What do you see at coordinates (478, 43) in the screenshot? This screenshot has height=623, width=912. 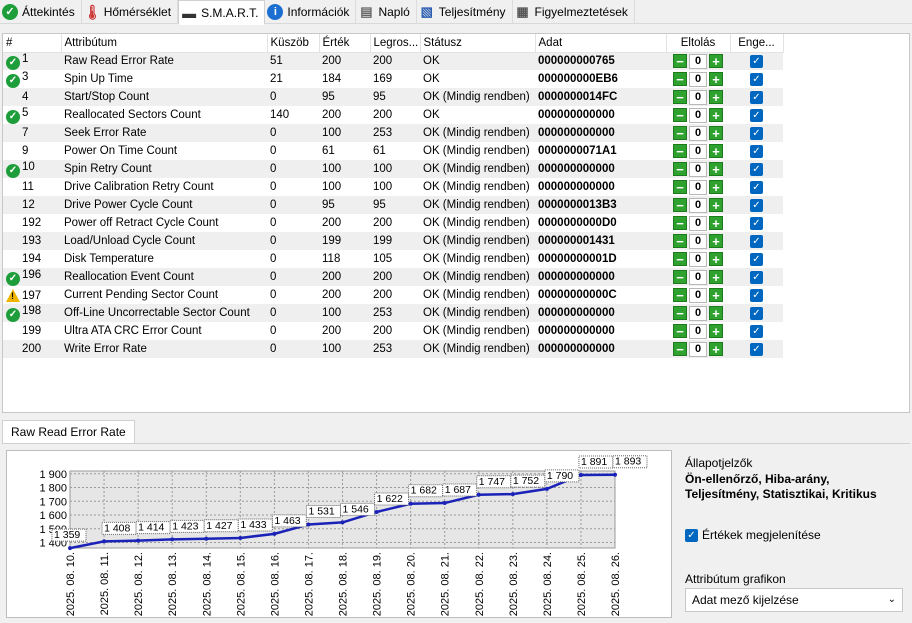 I see `column-header: Státusz` at bounding box center [478, 43].